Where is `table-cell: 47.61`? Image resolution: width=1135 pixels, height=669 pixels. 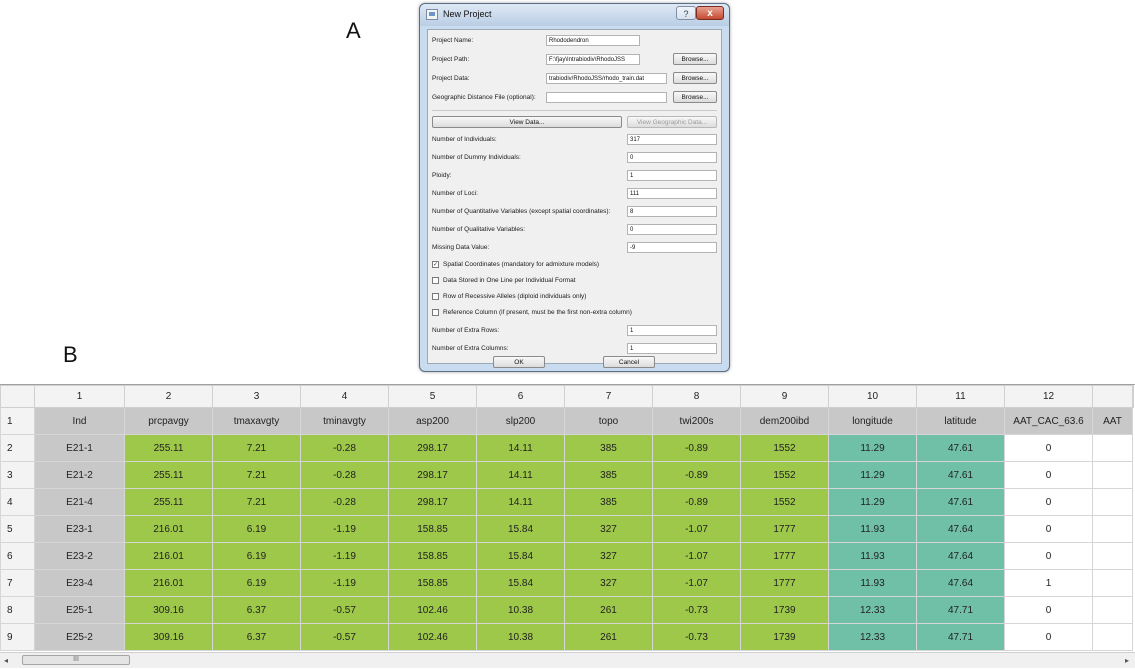
table-cell: 47.61 is located at coordinates (960, 502).